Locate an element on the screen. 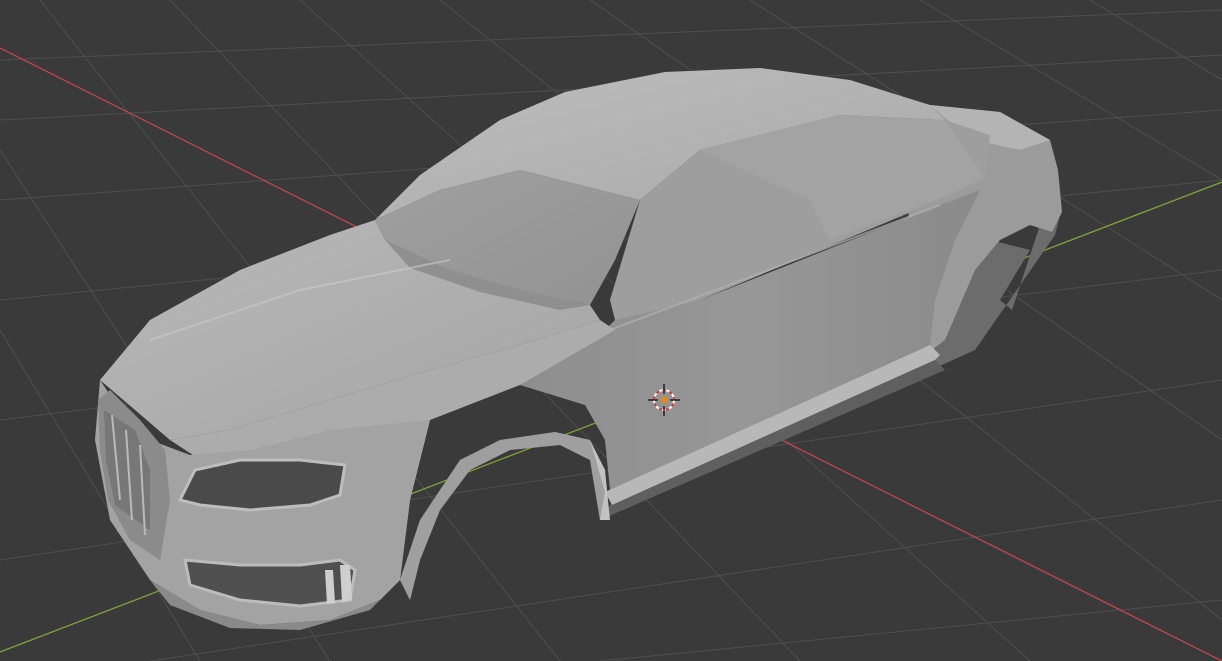 The height and width of the screenshot is (661, 1222). headlight is located at coordinates (262, 485).